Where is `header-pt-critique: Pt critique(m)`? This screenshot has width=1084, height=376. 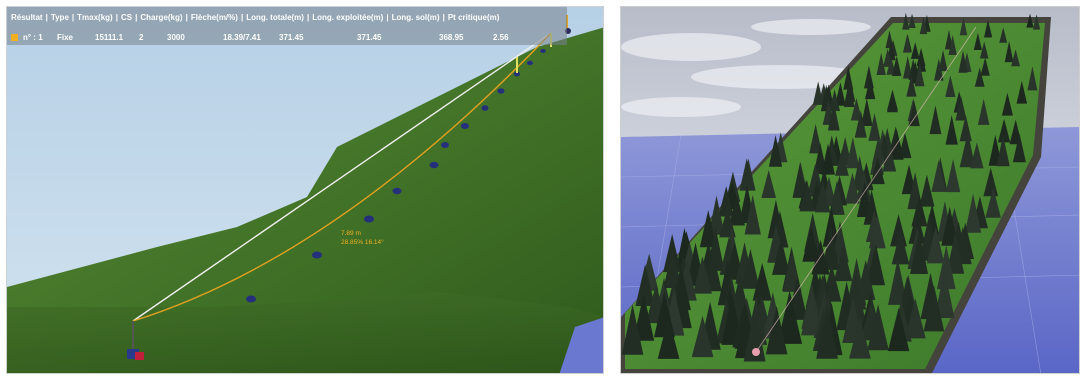 header-pt-critique: Pt critique(m) is located at coordinates (473, 17).